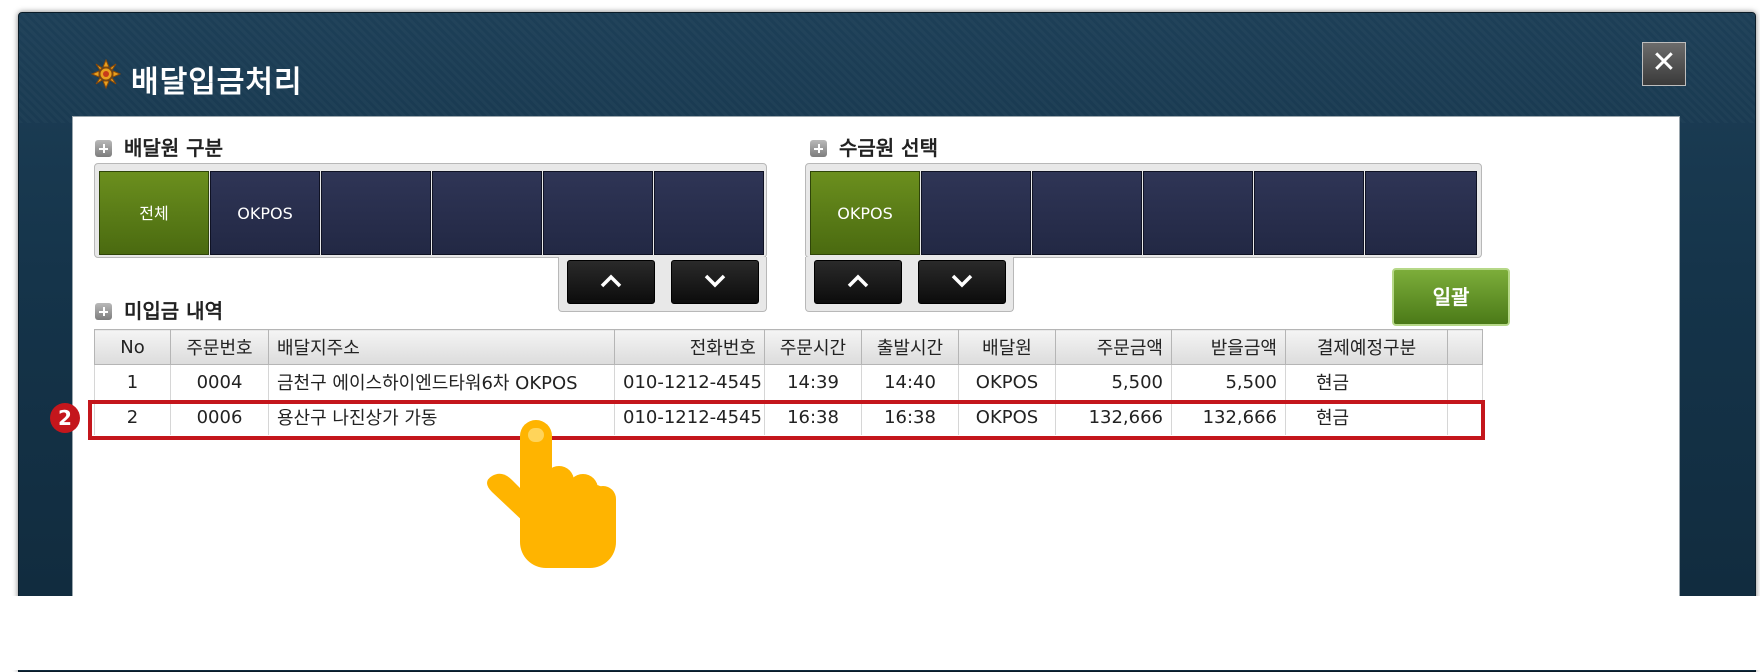  What do you see at coordinates (910, 347) in the screenshot?
I see `column-header-departure-time: 출발시간` at bounding box center [910, 347].